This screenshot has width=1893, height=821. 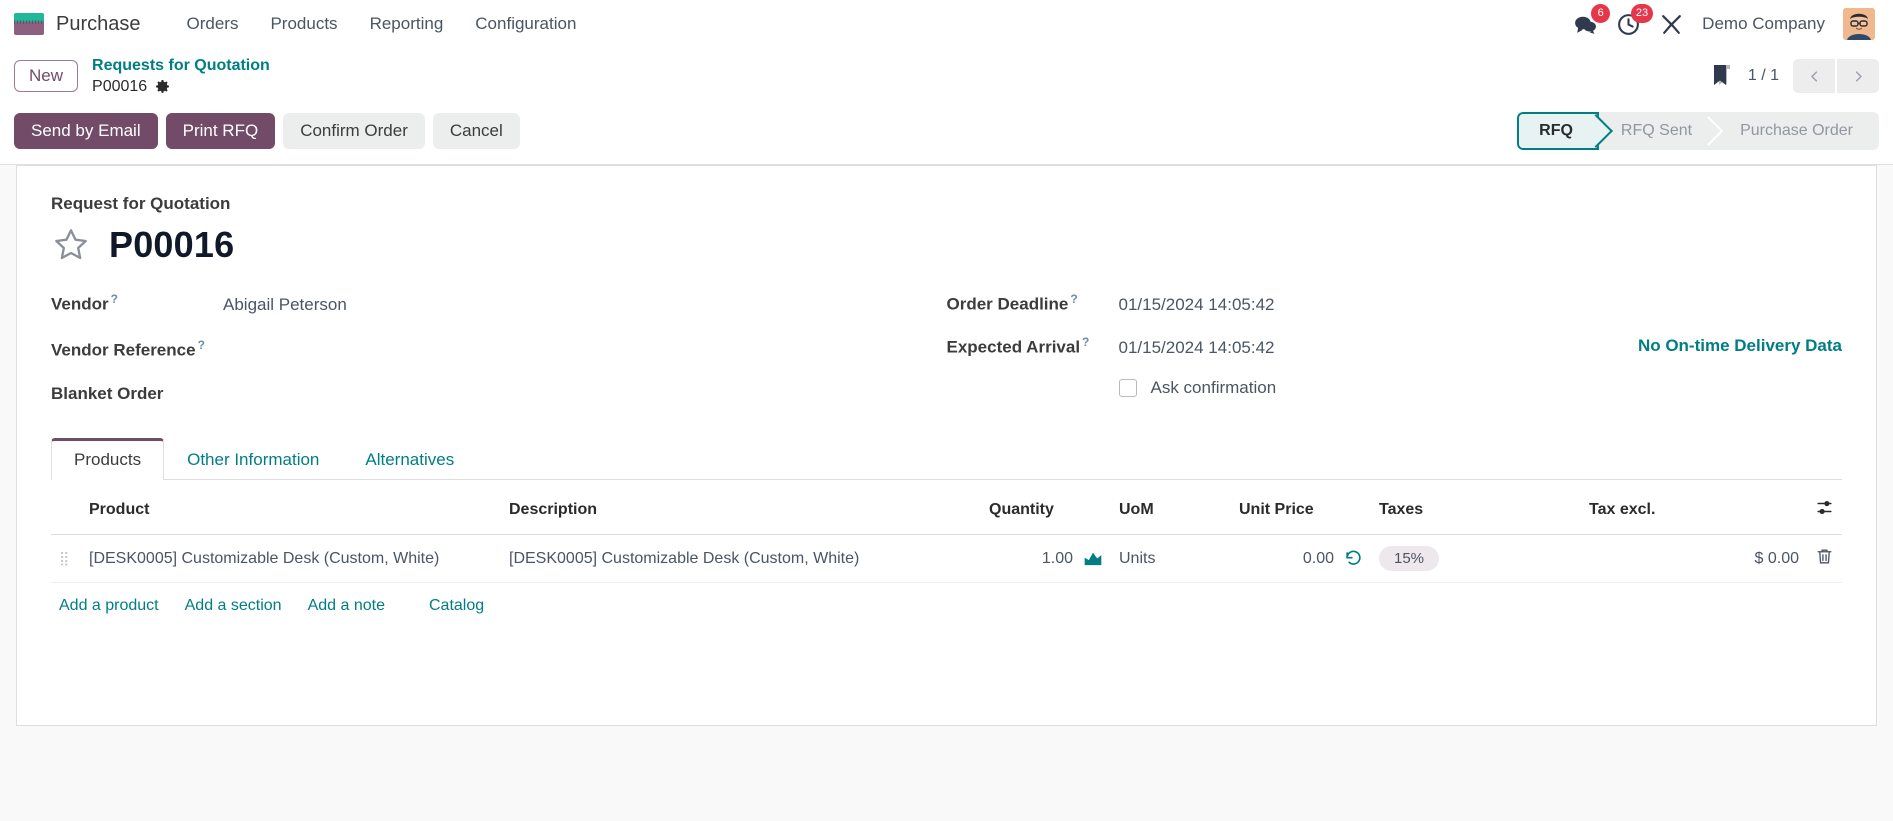 I want to click on table-settings-icon, so click(x=1824, y=507).